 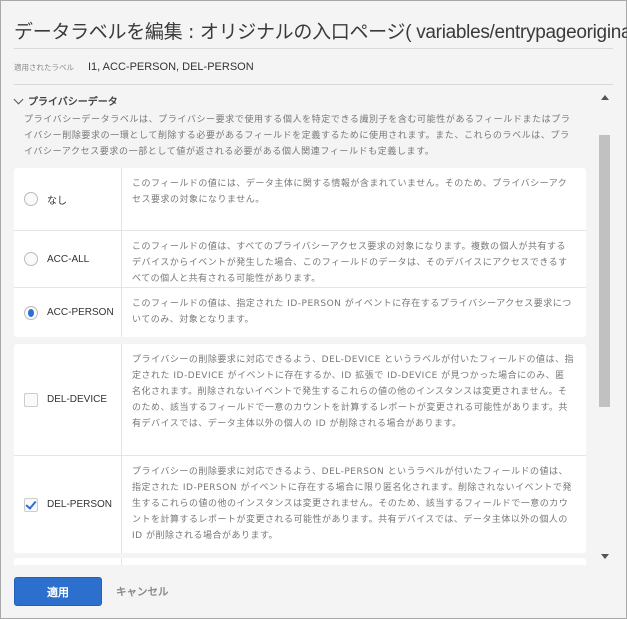 What do you see at coordinates (44, 67) in the screenshot?
I see `applied-labels-label: 適用されたラベル` at bounding box center [44, 67].